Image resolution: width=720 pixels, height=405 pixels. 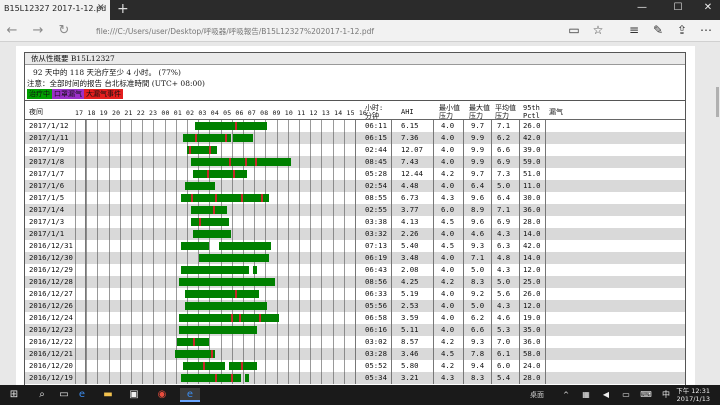 What do you see at coordinates (410, 281) in the screenshot?
I see `row-ahi: 4.25` at bounding box center [410, 281].